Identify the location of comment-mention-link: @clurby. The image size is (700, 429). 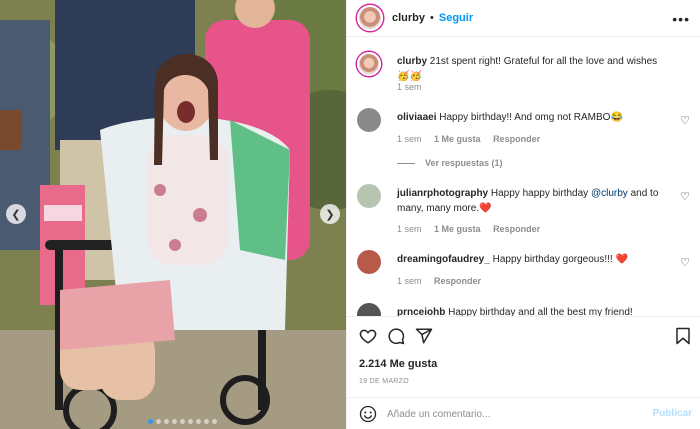
(609, 193).